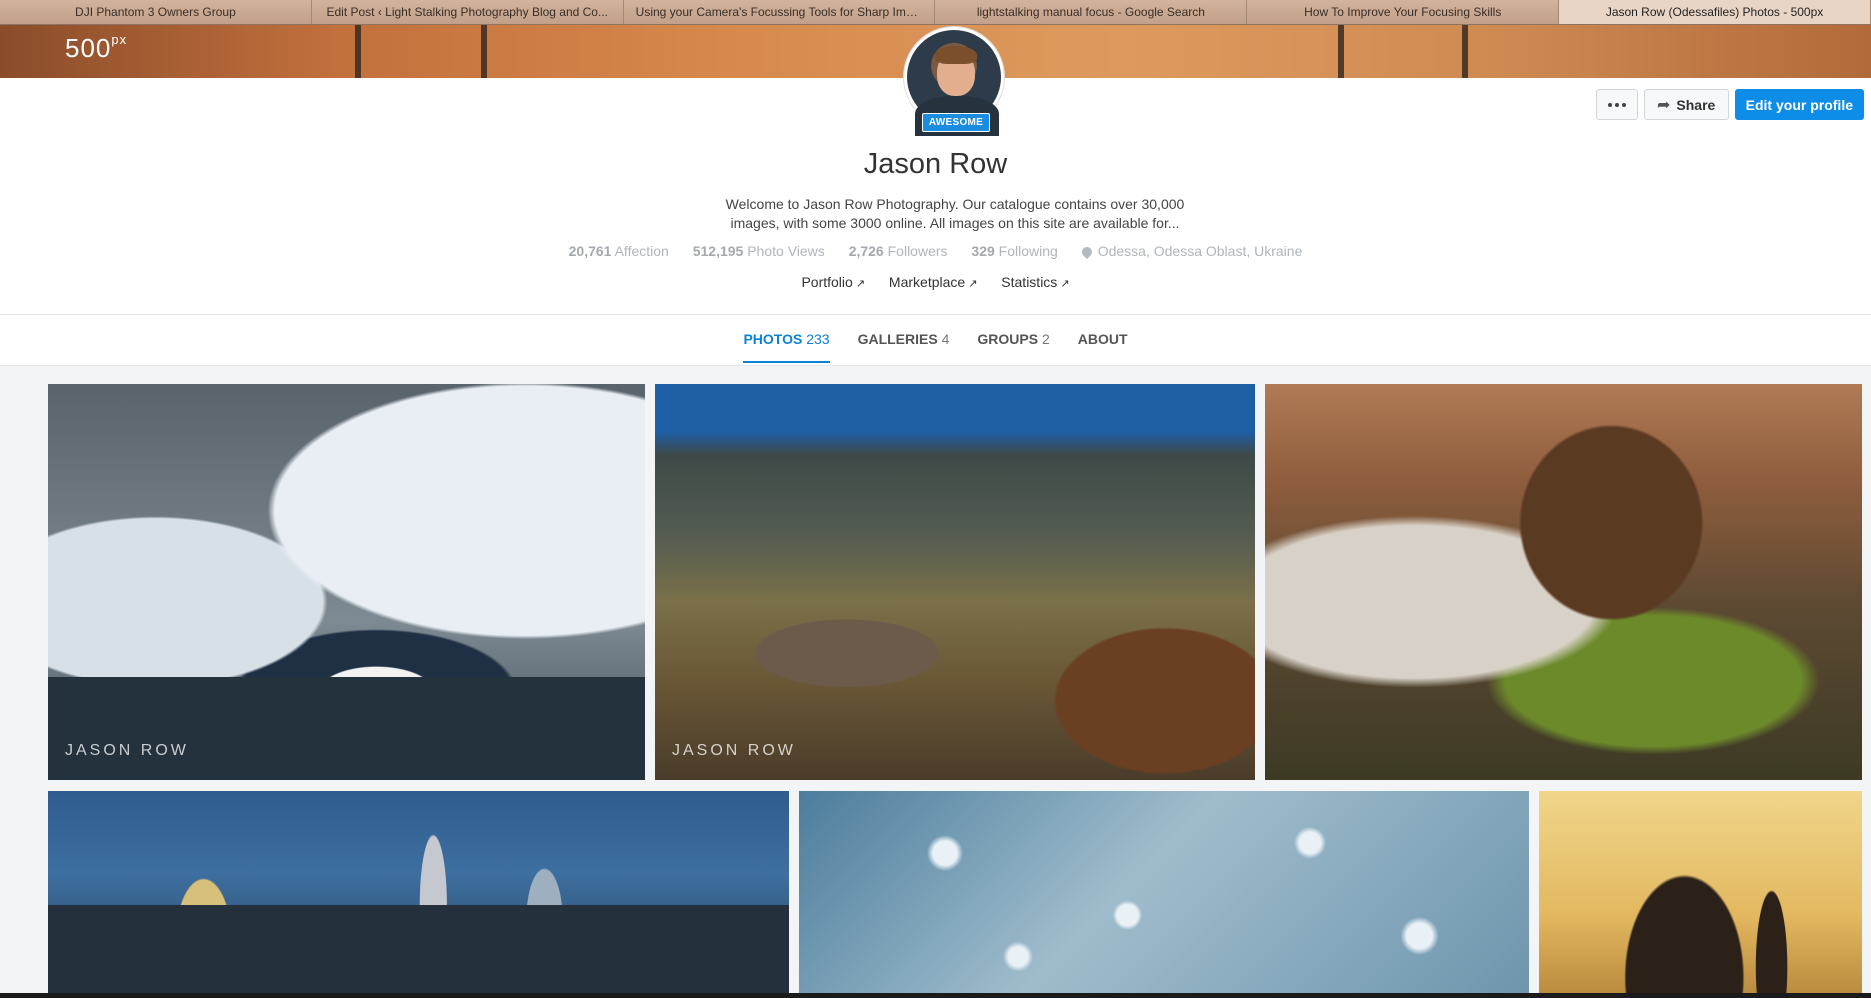  I want to click on marketplace-link: Marketplace ↗, so click(933, 282).